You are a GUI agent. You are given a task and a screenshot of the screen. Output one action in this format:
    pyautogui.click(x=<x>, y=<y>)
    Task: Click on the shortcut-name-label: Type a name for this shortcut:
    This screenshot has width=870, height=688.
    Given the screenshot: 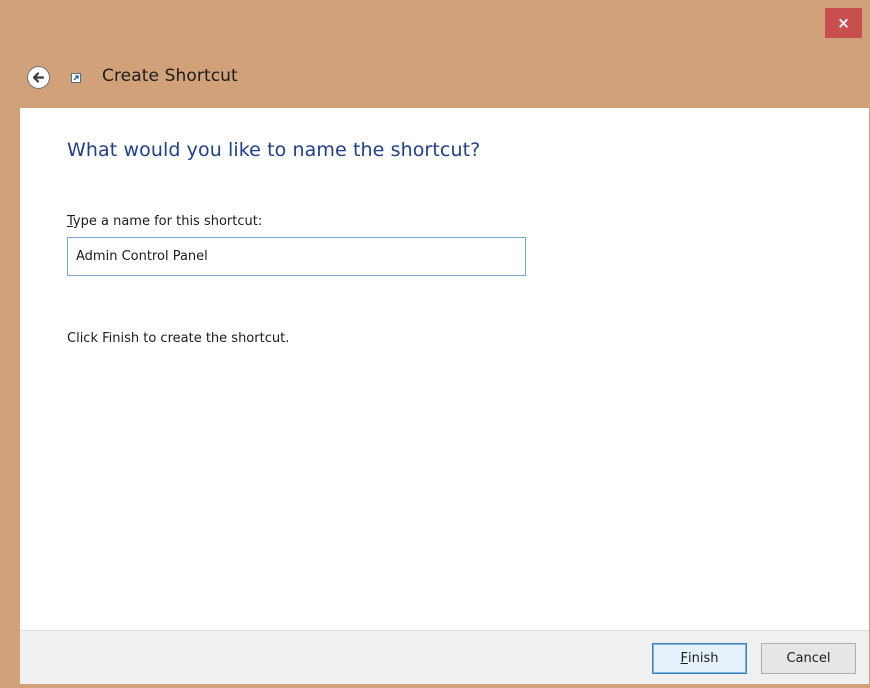 What is the action you would take?
    pyautogui.click(x=164, y=221)
    